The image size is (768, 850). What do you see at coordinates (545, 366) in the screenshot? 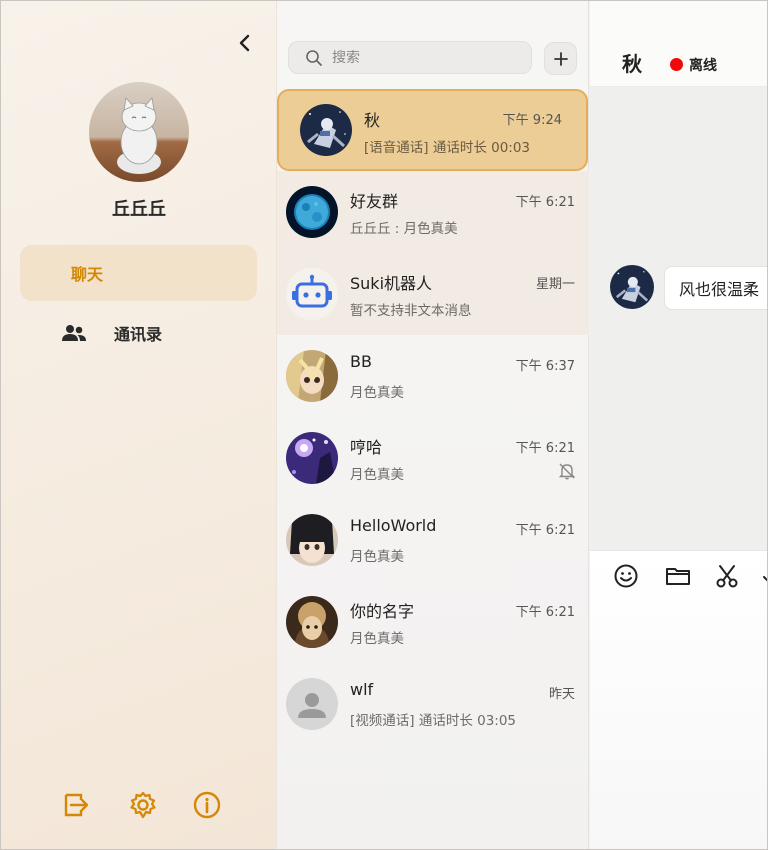
I see `conversation-time: 下午 6:37` at bounding box center [545, 366].